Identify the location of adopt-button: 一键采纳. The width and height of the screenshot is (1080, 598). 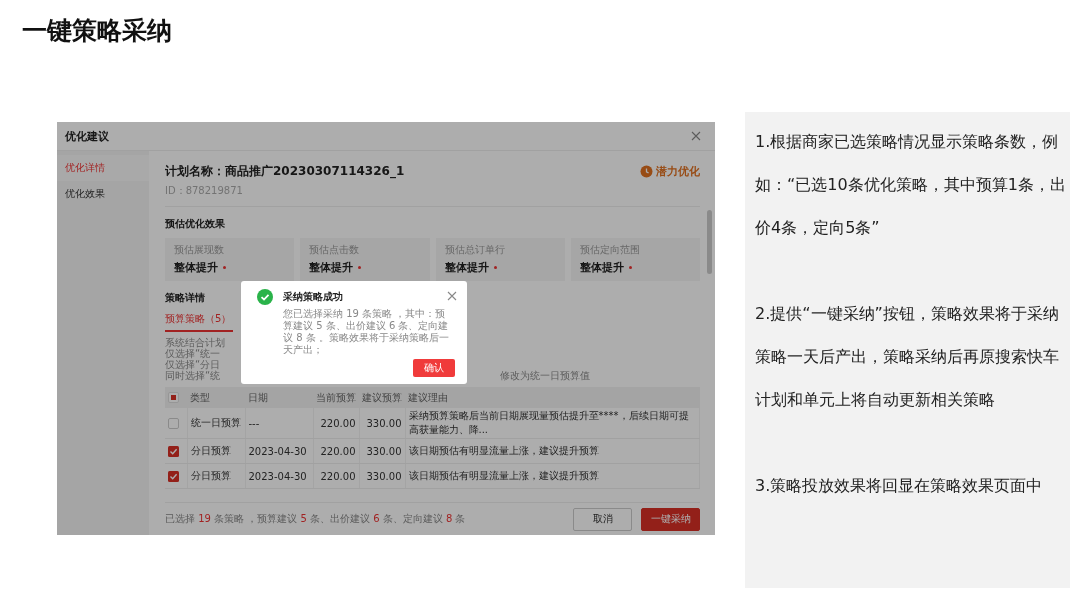
(670, 519).